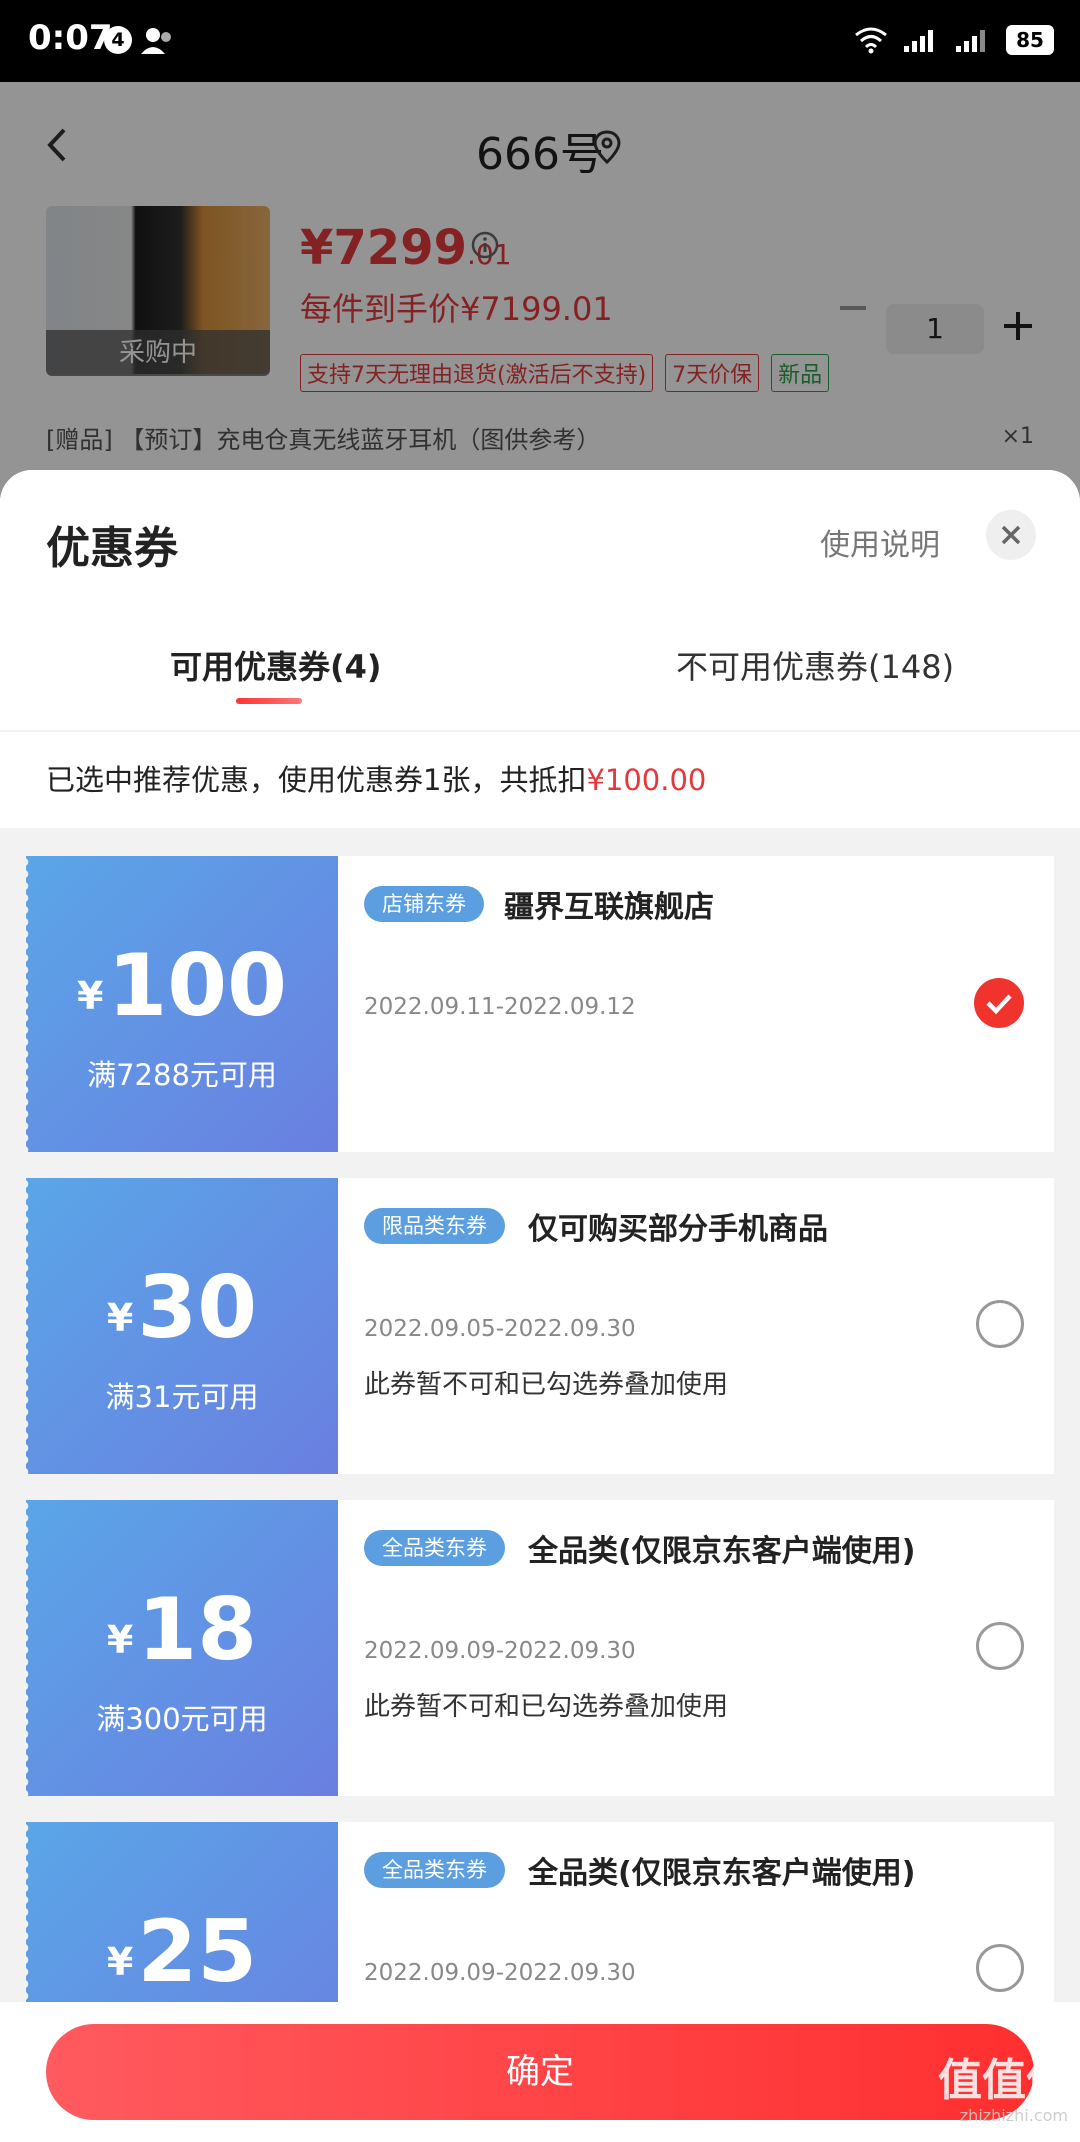 This screenshot has width=1080, height=2142. What do you see at coordinates (880, 542) in the screenshot?
I see `usage-instructions-link: 使用说明` at bounding box center [880, 542].